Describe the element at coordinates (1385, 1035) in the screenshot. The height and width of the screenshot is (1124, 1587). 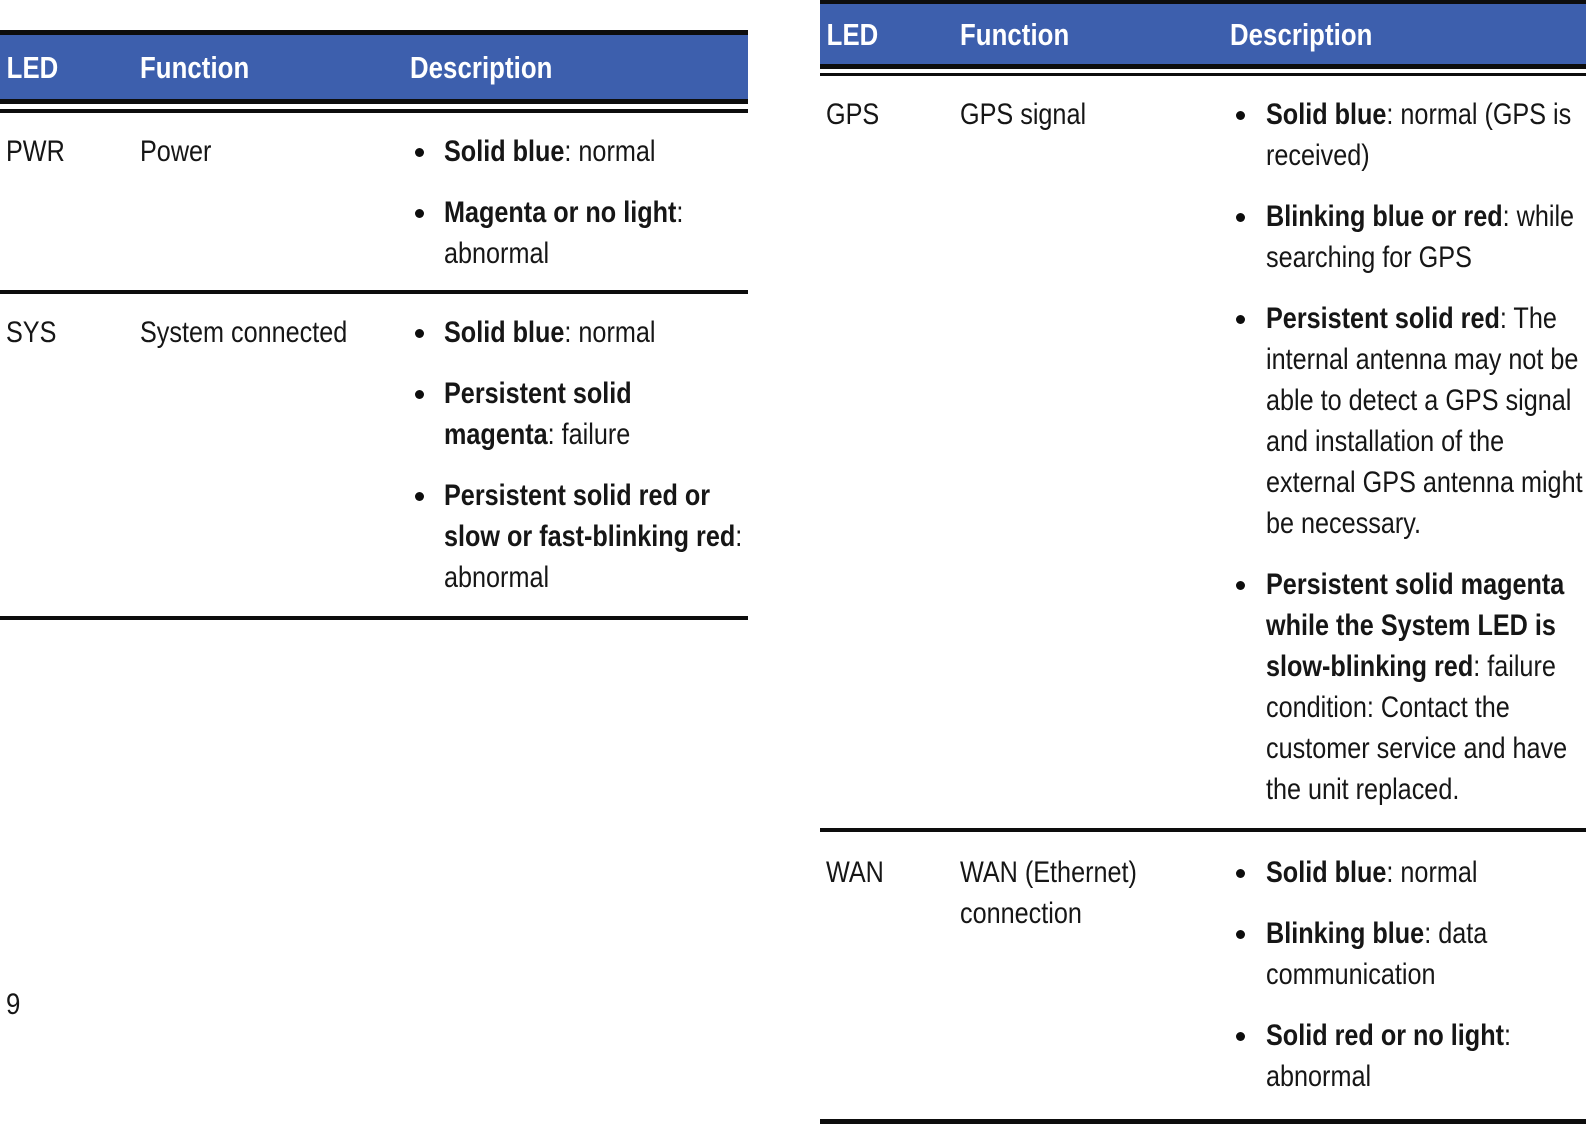
I see `list-item-strong: Solid red or no light` at that location.